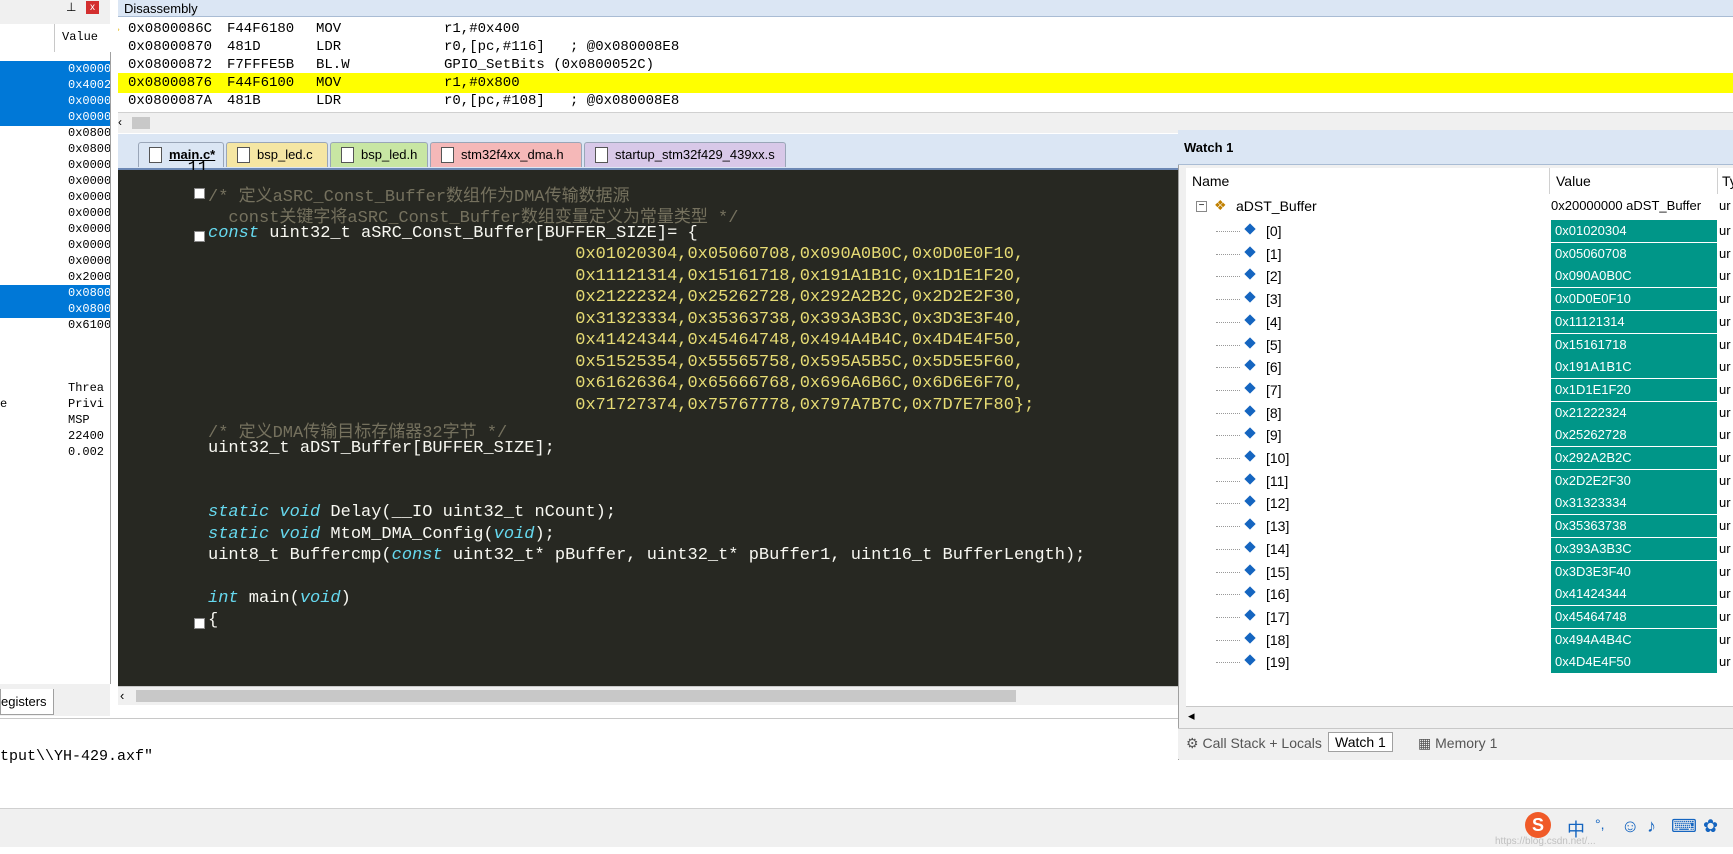 The image size is (1733, 854). I want to click on registers-tab: egisters, so click(27, 702).